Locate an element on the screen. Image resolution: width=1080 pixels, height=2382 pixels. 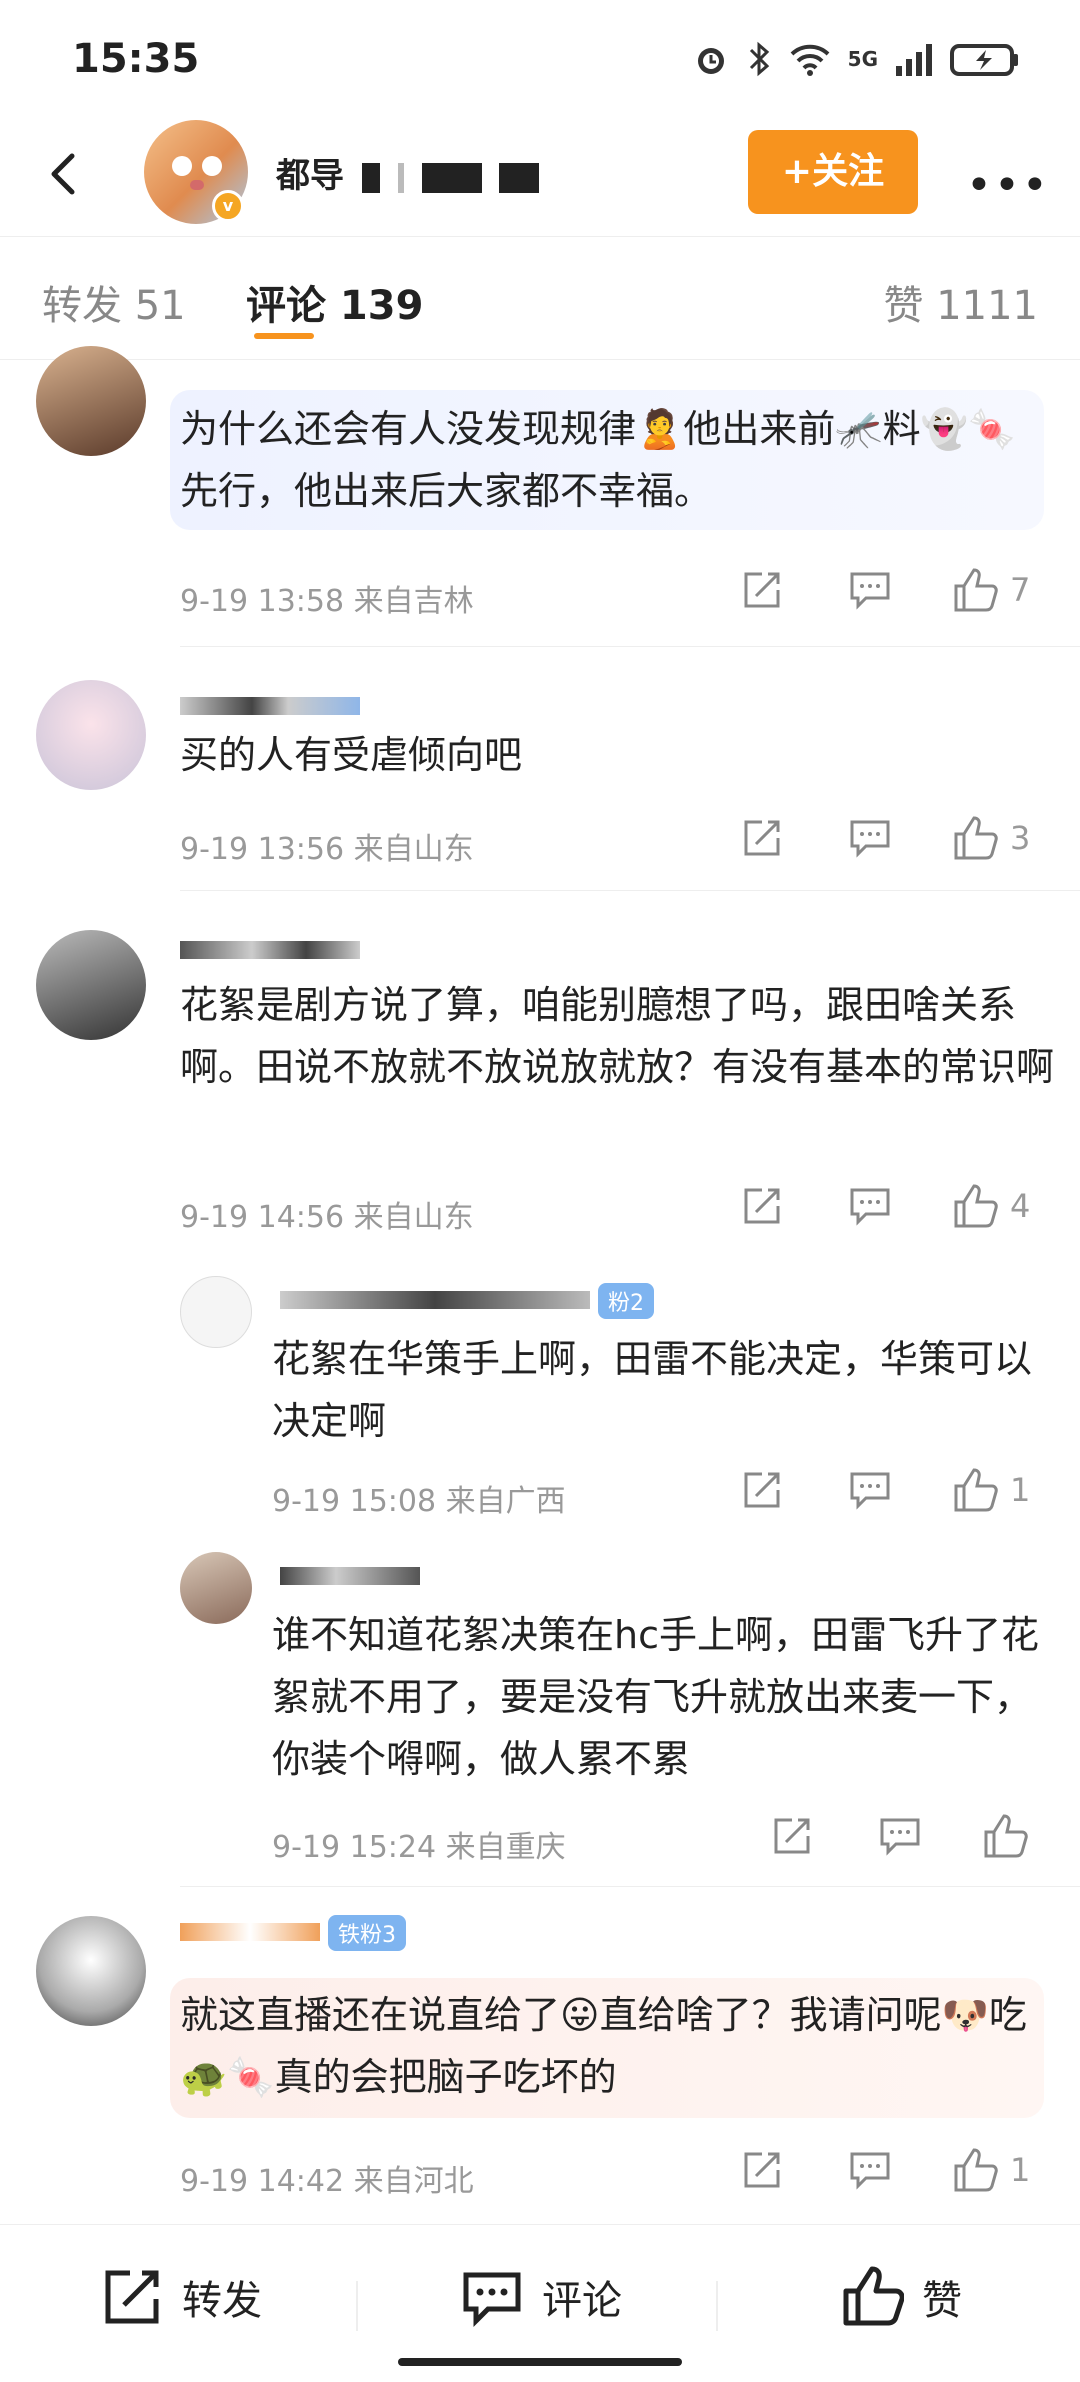
comment-text: 为什么还会有人没发现规律🙎他出来前🦟料👻🍬先行，他出来后大家都不幸福。 is located at coordinates (598, 460).